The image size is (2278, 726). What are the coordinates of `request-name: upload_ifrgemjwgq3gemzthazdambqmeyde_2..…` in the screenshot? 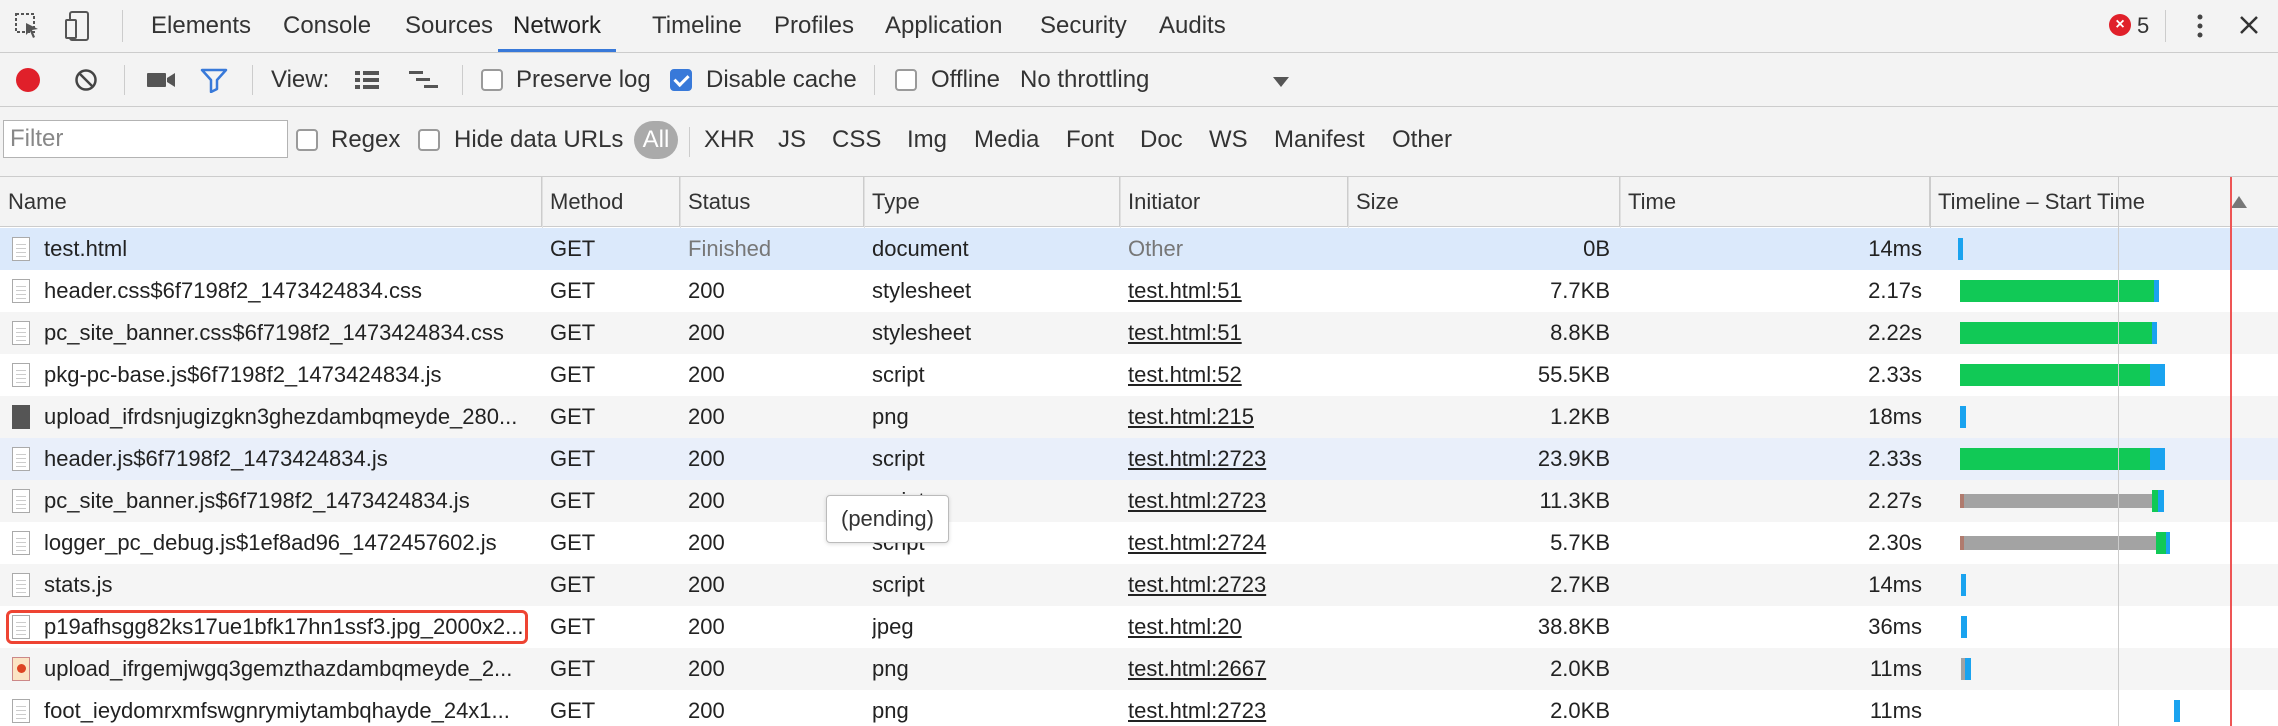 It's located at (289, 669).